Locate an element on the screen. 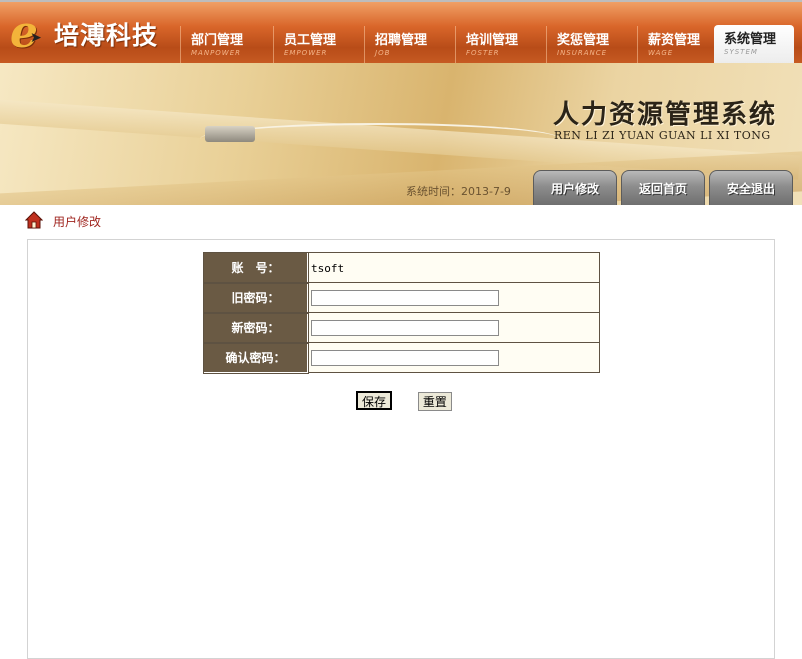  nav-item-system: 系统管理 SYSTEM is located at coordinates (754, 44).